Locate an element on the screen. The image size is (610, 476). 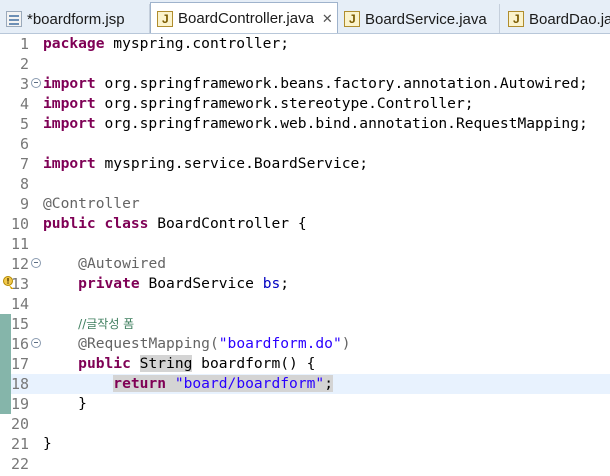
tab-boardform-jsp: *boardform.jsp is located at coordinates (75, 18).